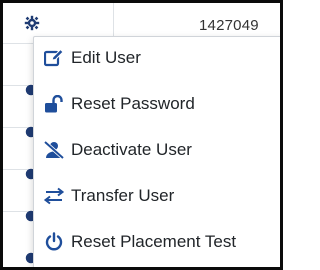 This screenshot has height=270, width=320. What do you see at coordinates (123, 195) in the screenshot?
I see `menu-item-label: Transfer User` at bounding box center [123, 195].